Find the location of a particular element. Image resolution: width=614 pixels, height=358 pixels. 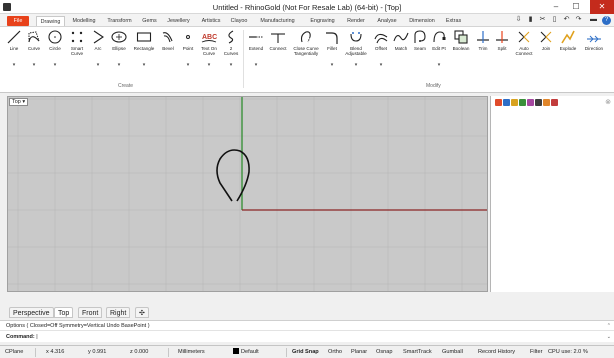

smarttrack-toggle: SmartTrack is located at coordinates (417, 352).